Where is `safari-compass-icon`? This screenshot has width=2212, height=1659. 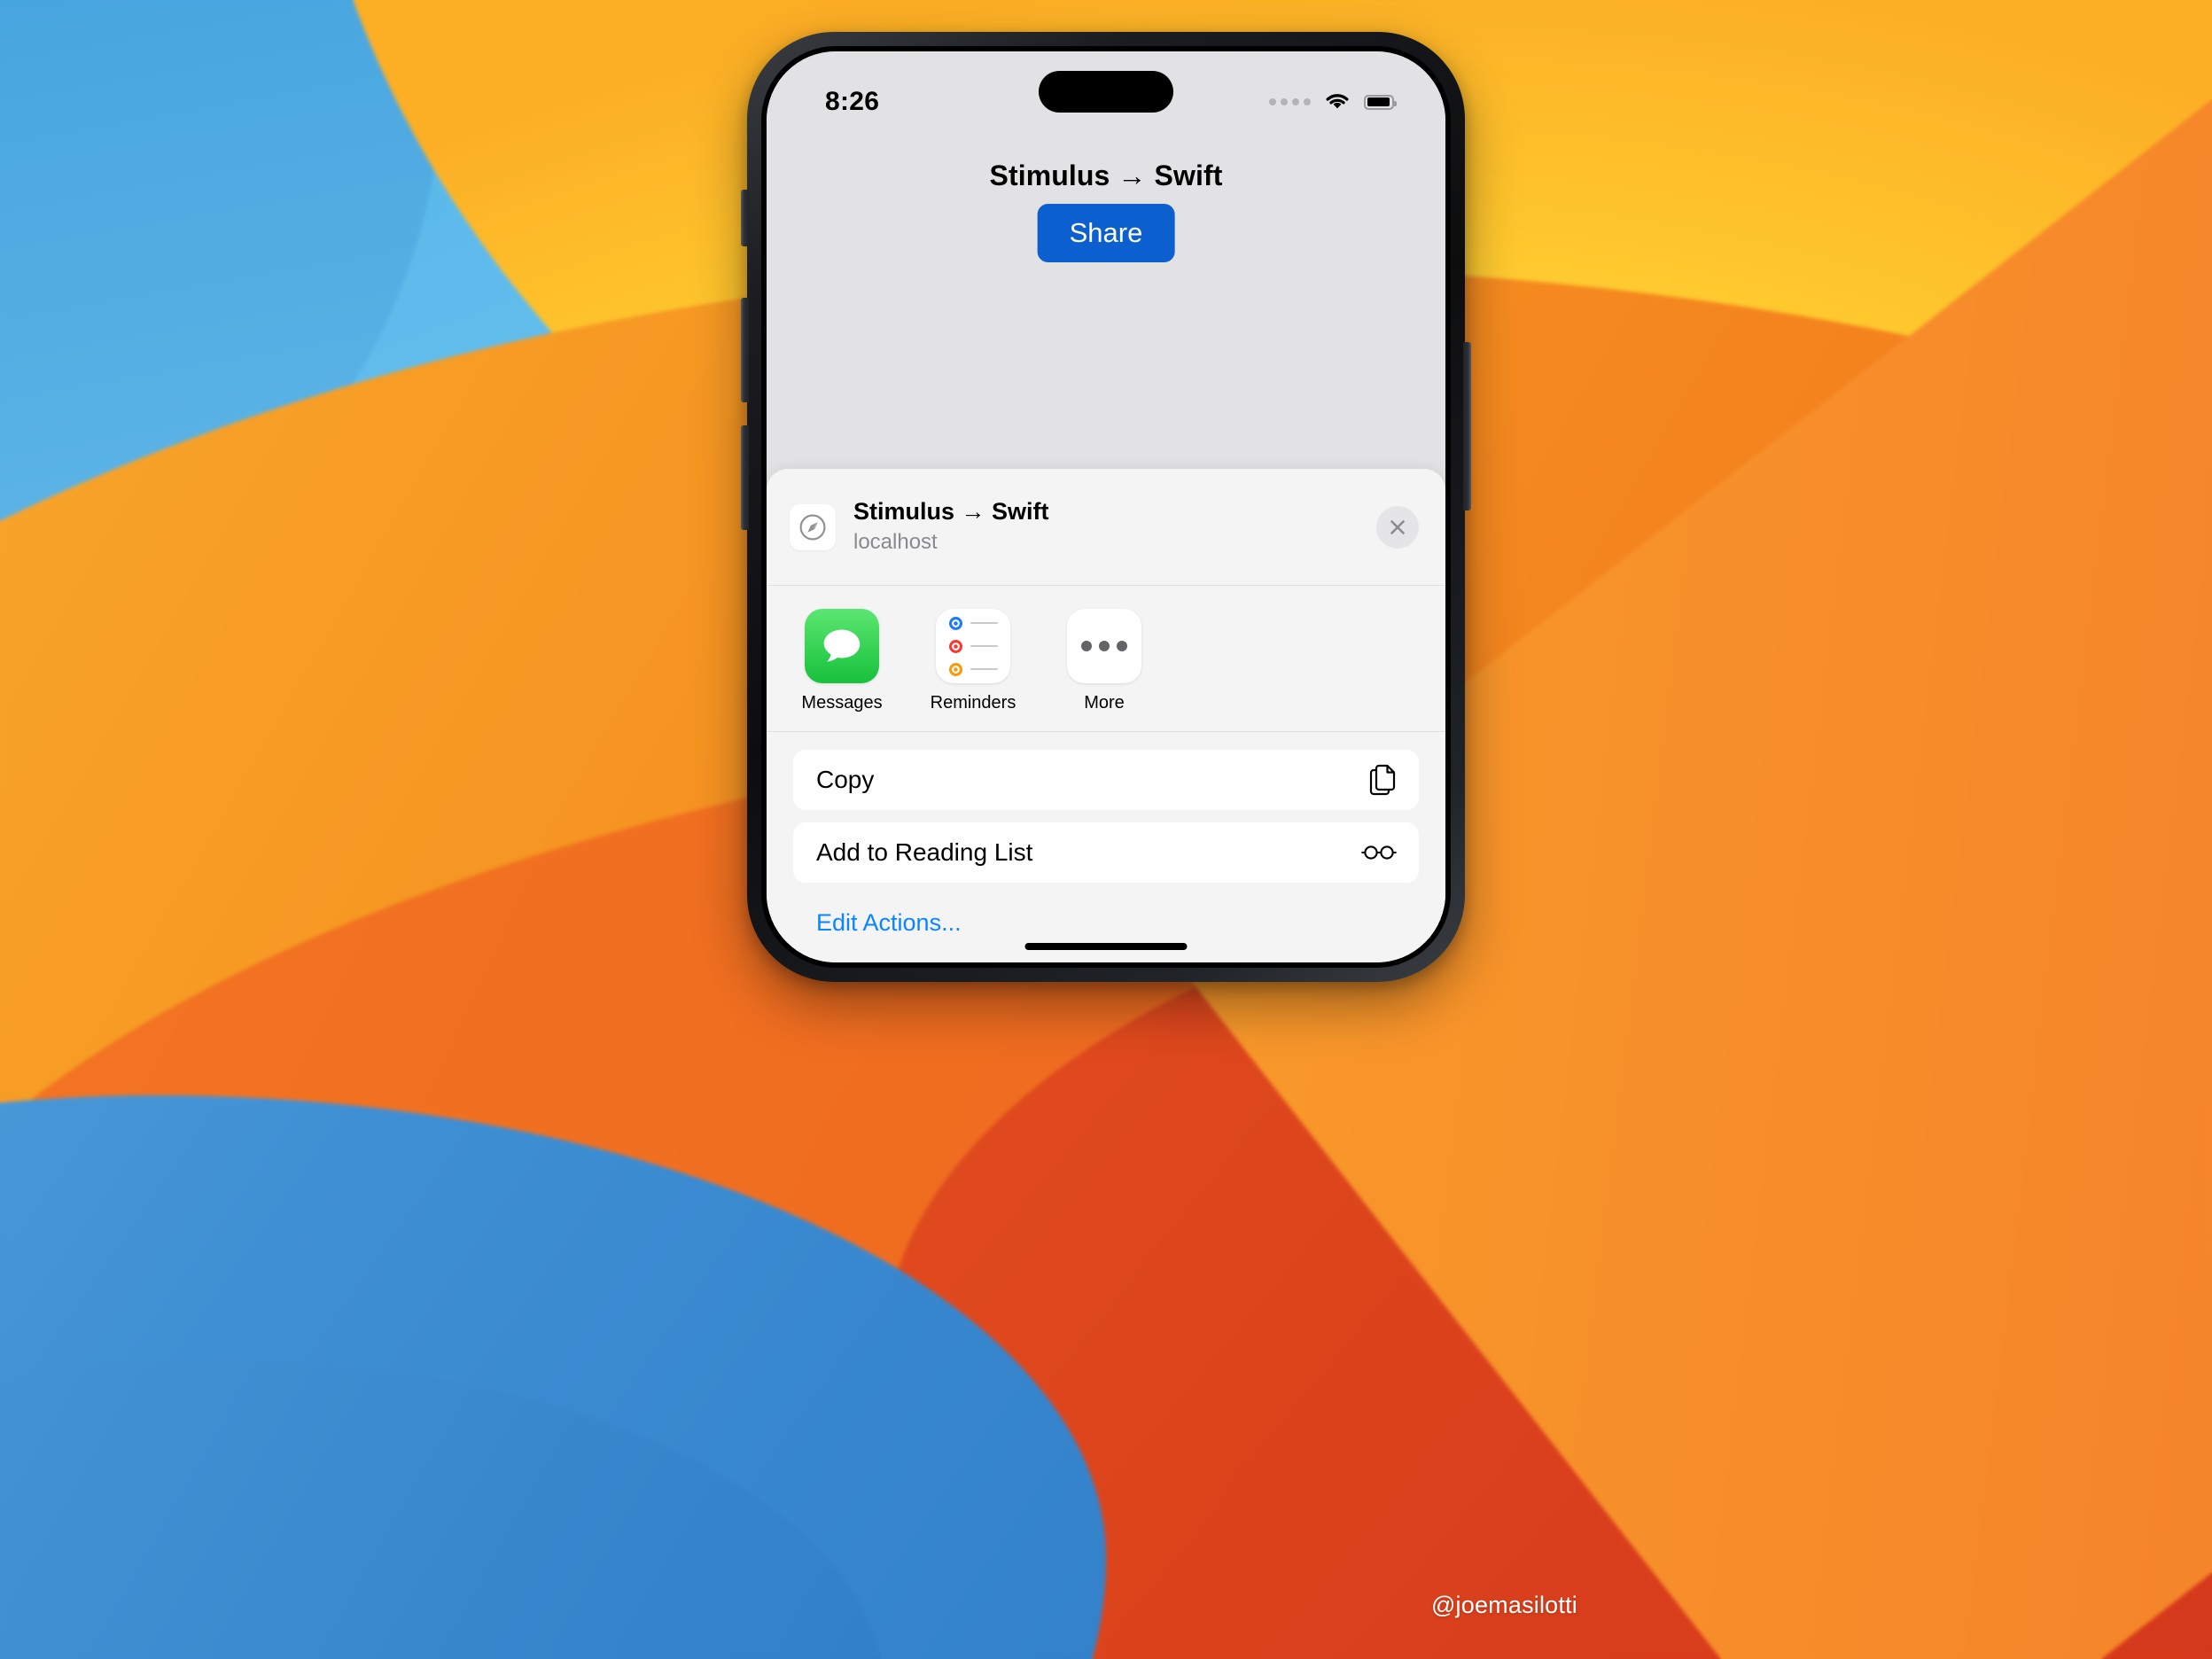
safari-compass-icon is located at coordinates (813, 526).